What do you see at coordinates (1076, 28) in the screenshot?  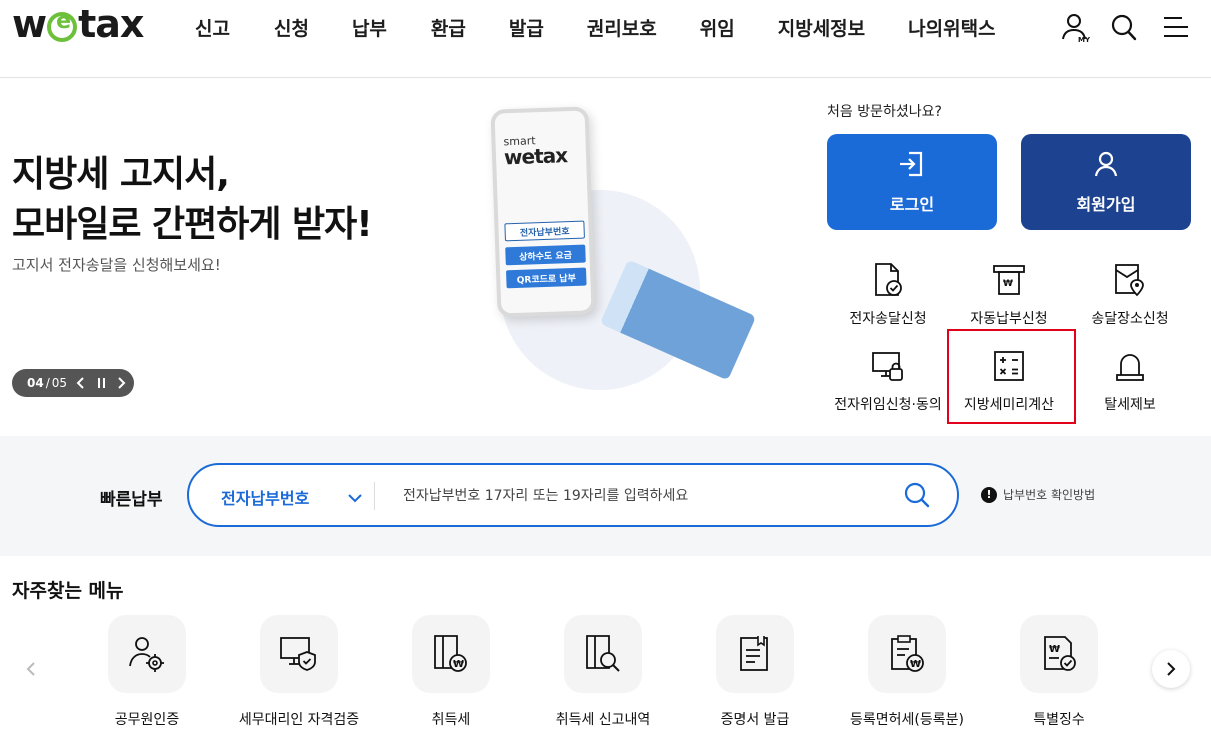 I see `my-page-icon: MY` at bounding box center [1076, 28].